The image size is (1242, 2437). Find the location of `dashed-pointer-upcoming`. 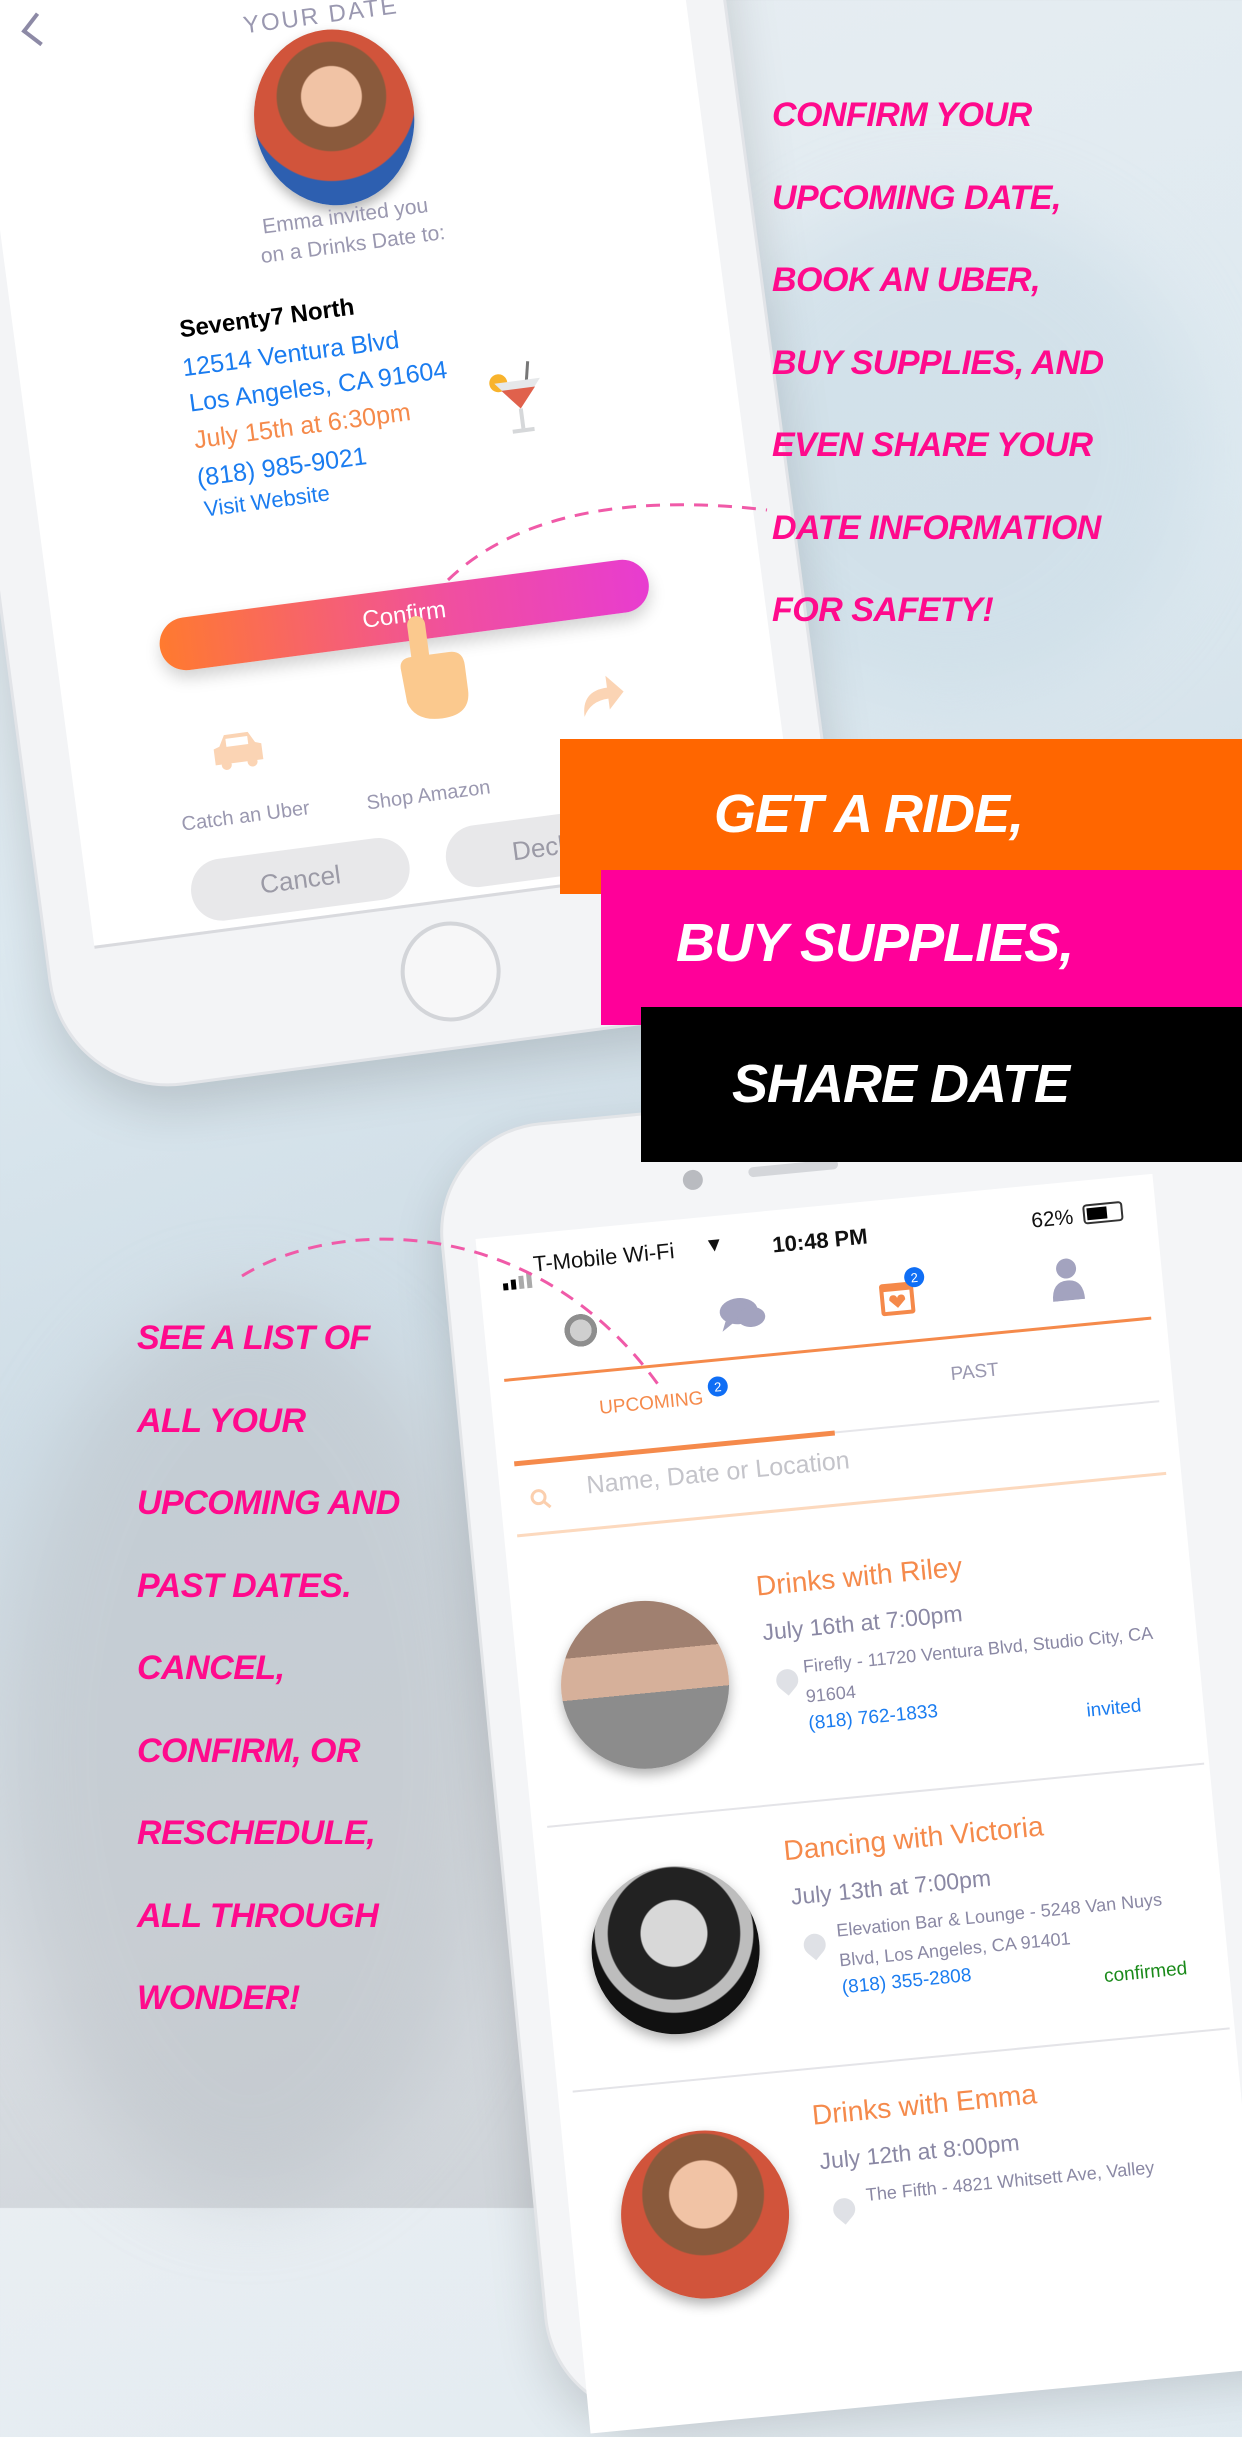

dashed-pointer-upcoming is located at coordinates (452, 1314).